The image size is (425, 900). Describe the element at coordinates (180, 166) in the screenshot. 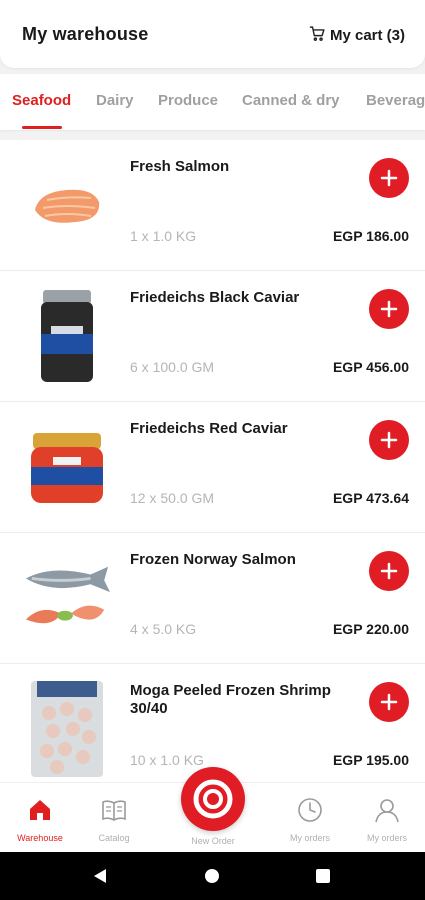

I see `product-name: Fresh Salmon` at that location.